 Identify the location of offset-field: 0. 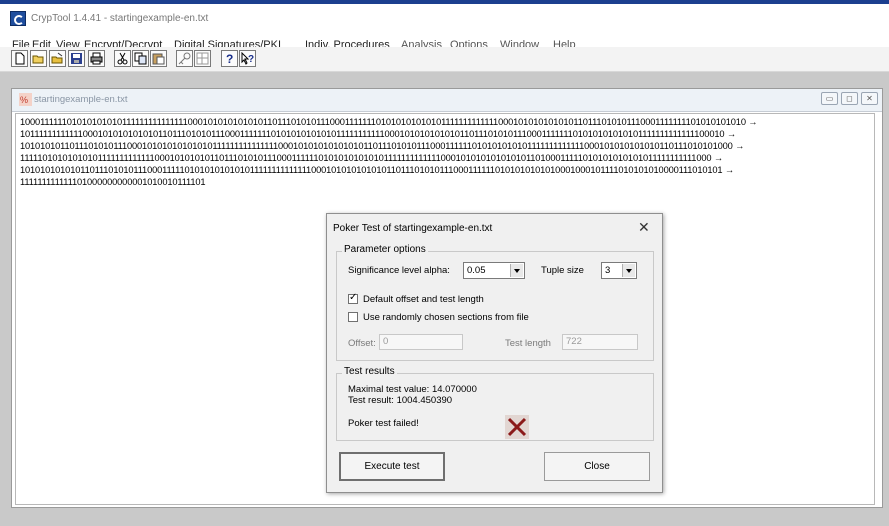
(421, 342).